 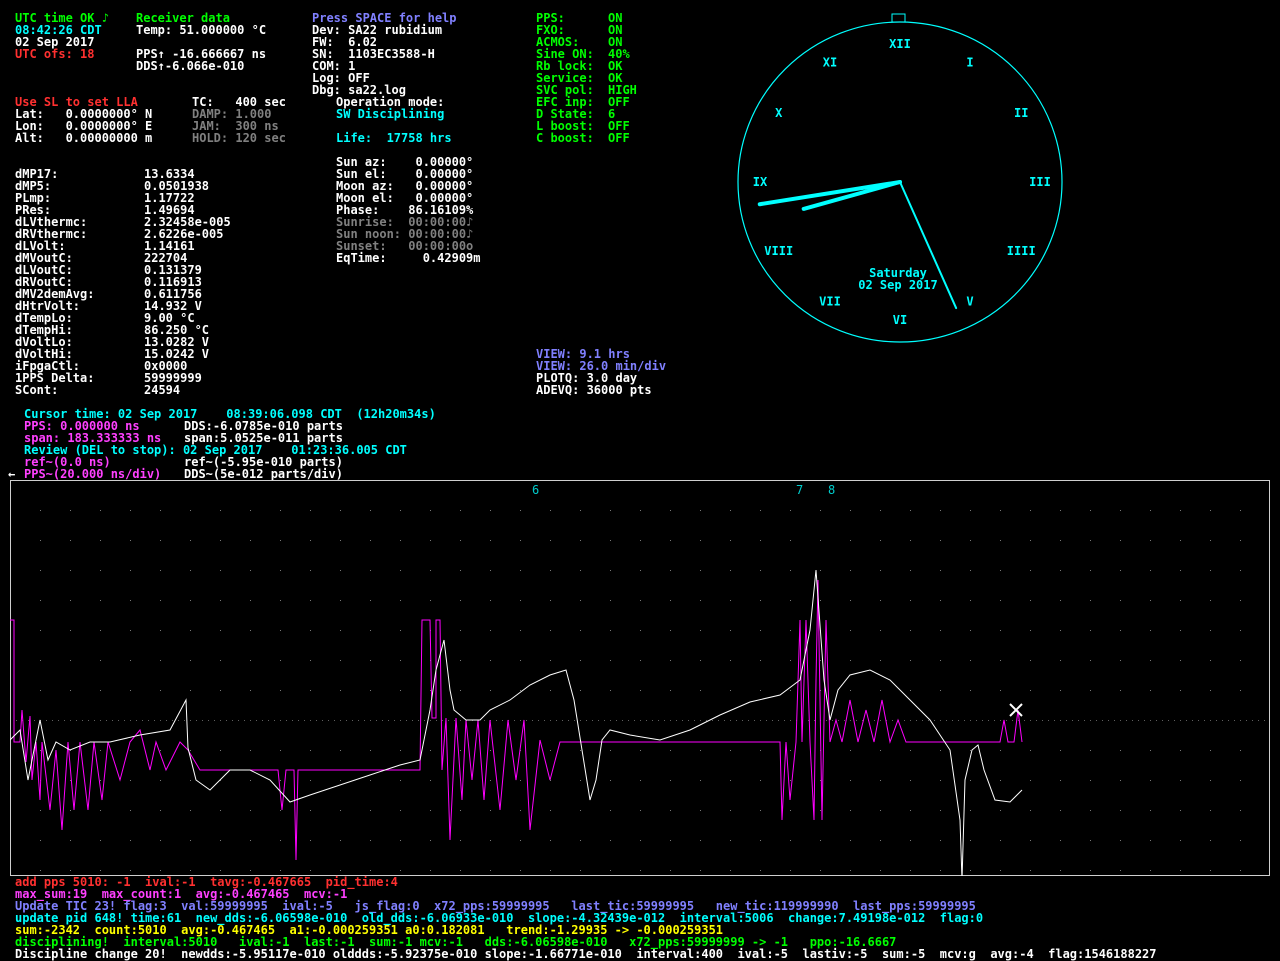 I want to click on receiver-dds: DDS↑-6.066e-010, so click(x=190, y=66).